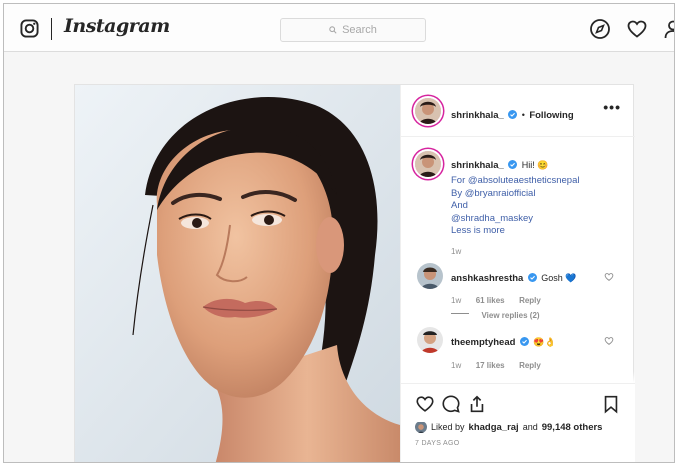  Describe the element at coordinates (494, 427) in the screenshot. I see `liked-by-user: khadga_raj` at that location.